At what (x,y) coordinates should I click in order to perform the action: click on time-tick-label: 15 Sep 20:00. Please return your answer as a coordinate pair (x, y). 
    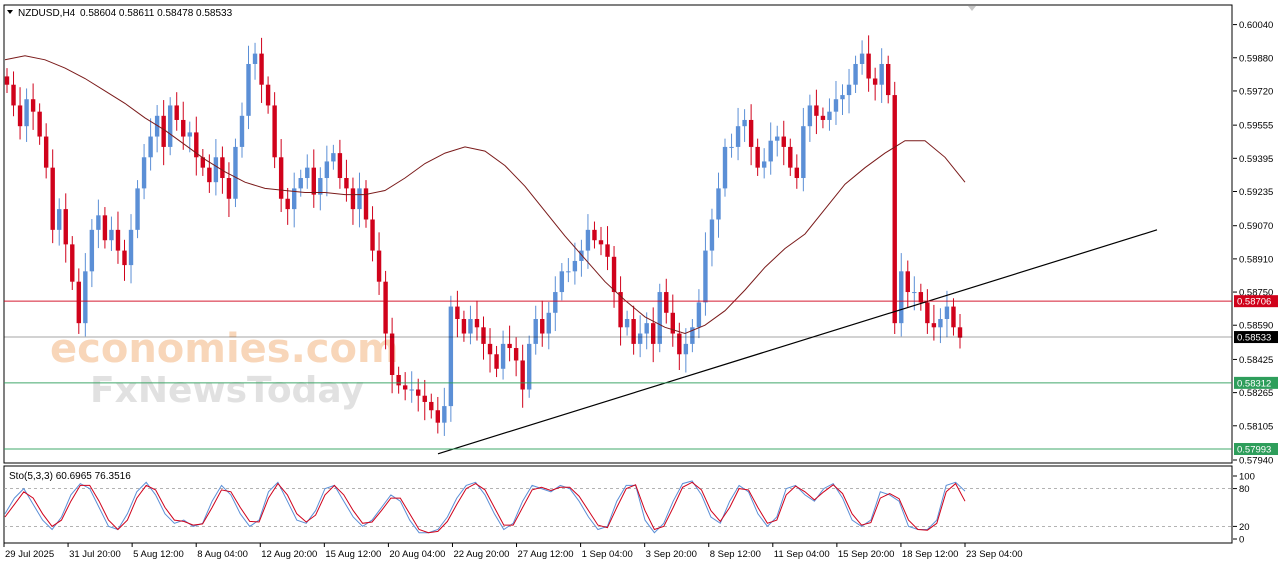
    Looking at the image, I should click on (866, 554).